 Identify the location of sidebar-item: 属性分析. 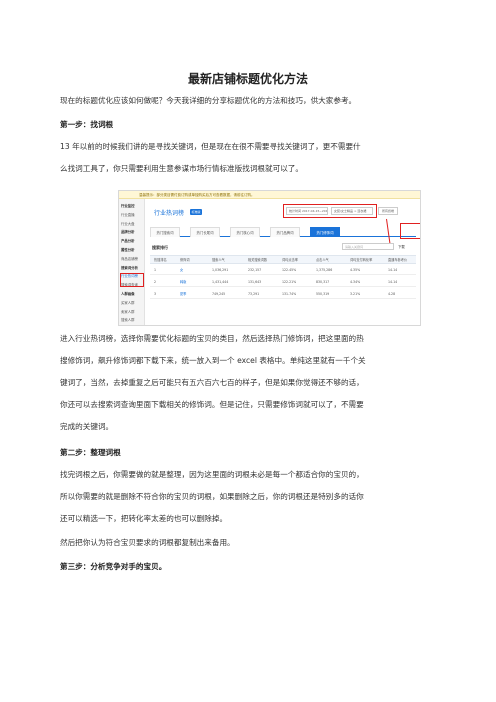
(132, 249).